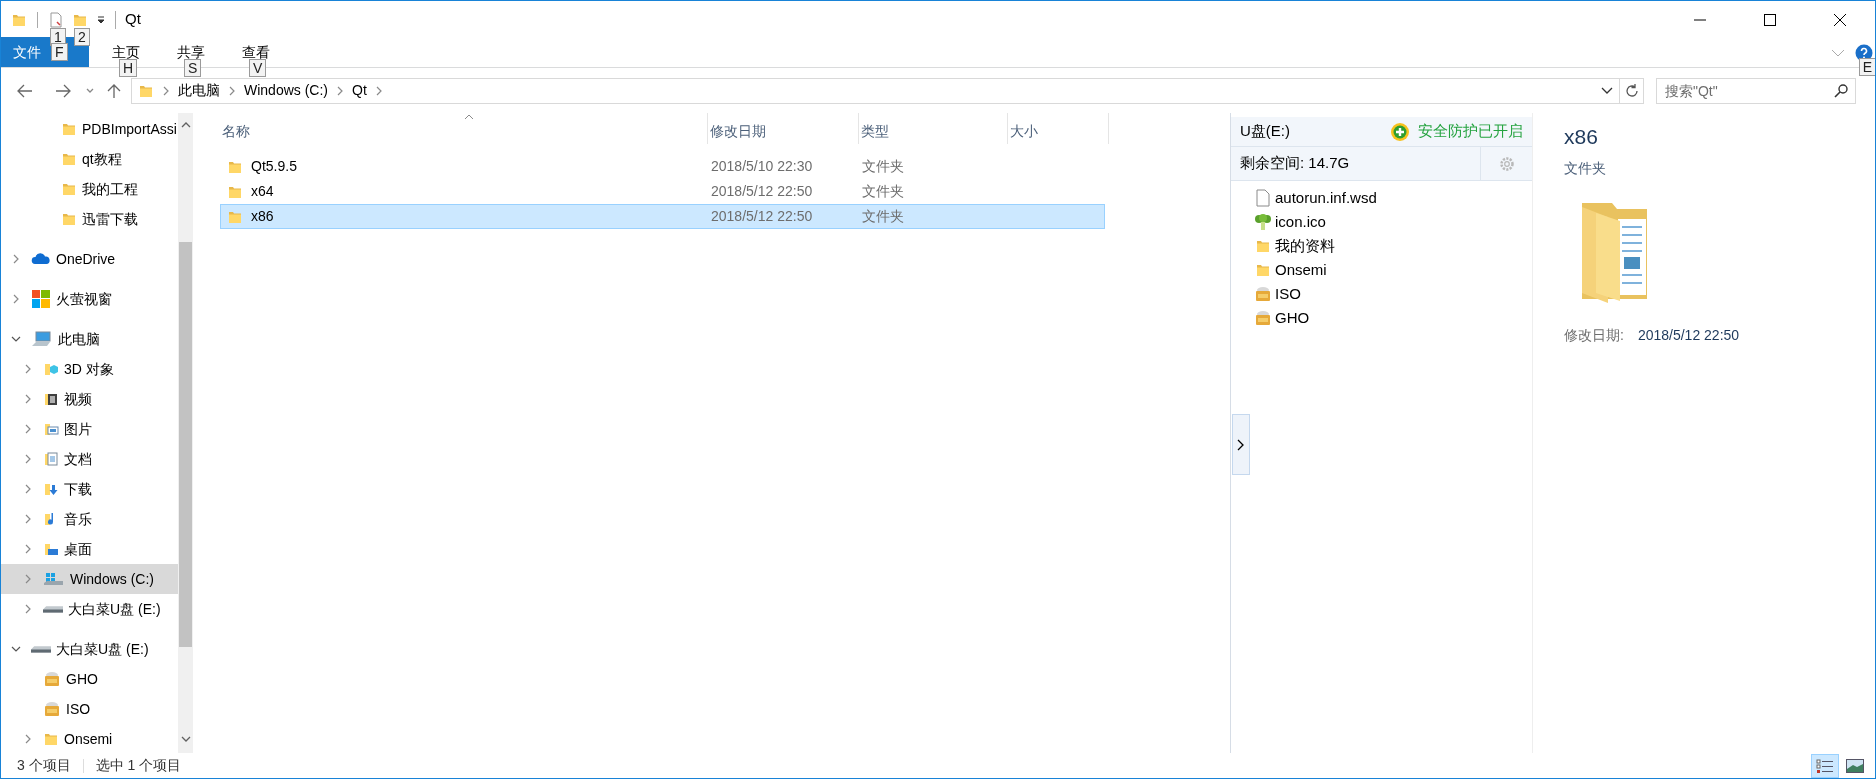 The height and width of the screenshot is (779, 1876). I want to click on scrollbar-thumb, so click(185, 444).